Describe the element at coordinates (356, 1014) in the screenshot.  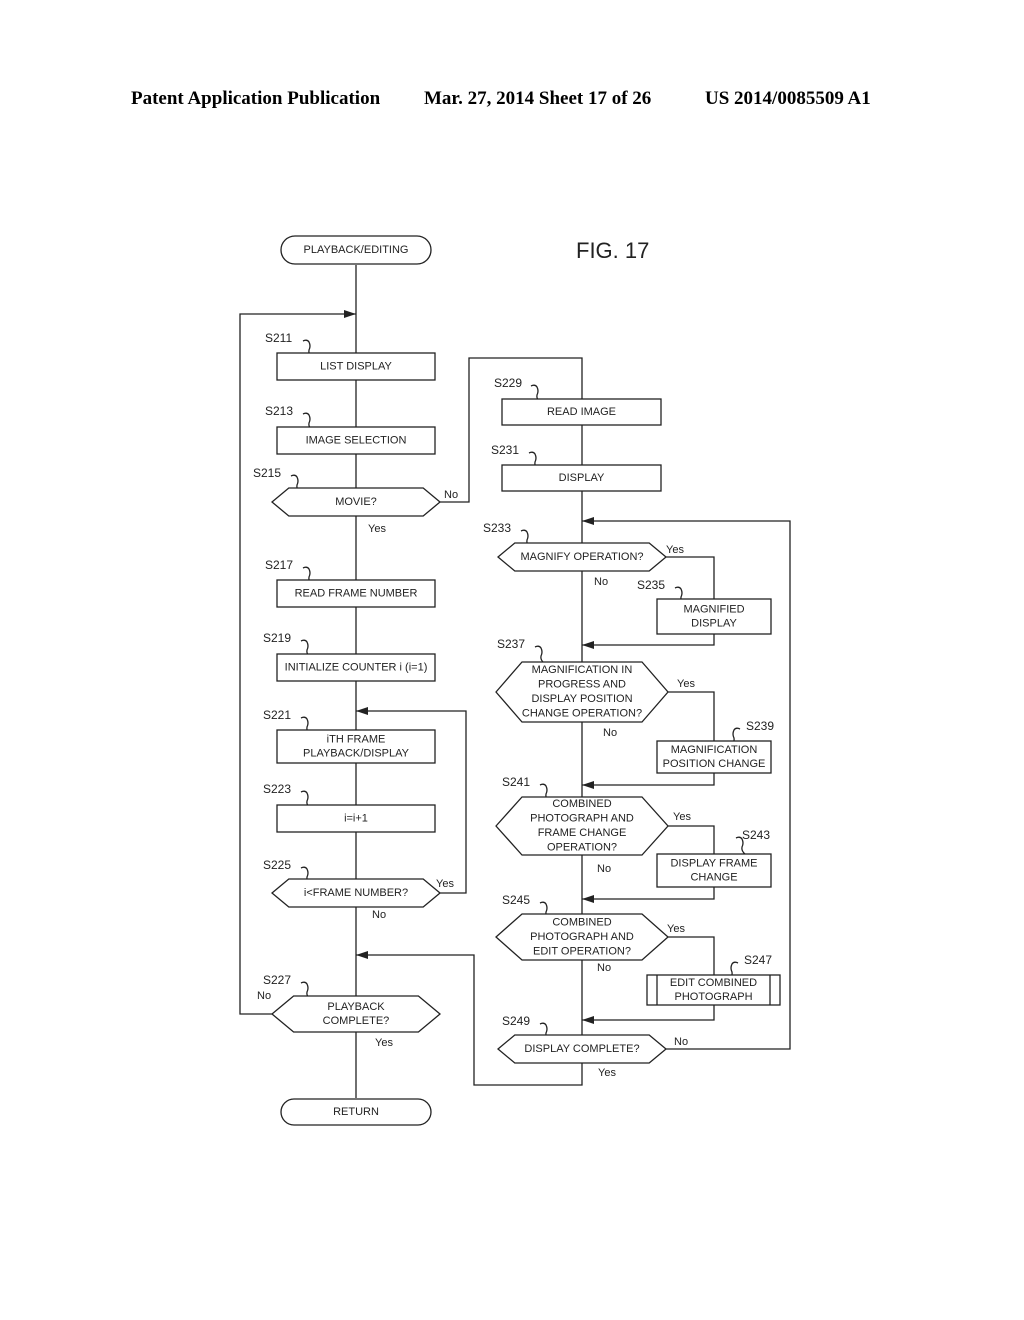
I see `decision-s227: PLAYBACK COMPLETE?` at that location.